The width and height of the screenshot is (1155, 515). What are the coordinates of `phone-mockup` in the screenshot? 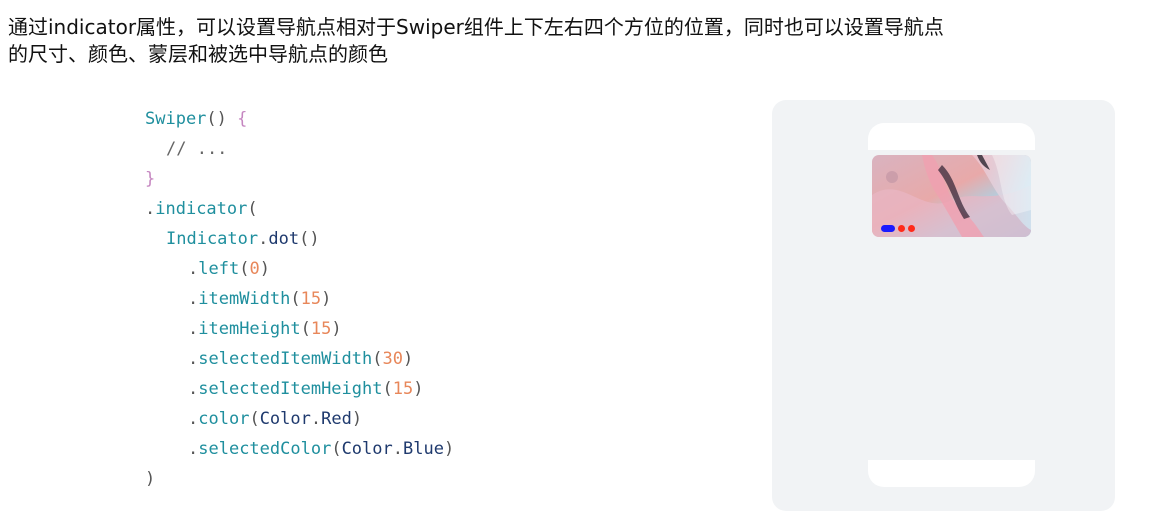 It's located at (951, 305).